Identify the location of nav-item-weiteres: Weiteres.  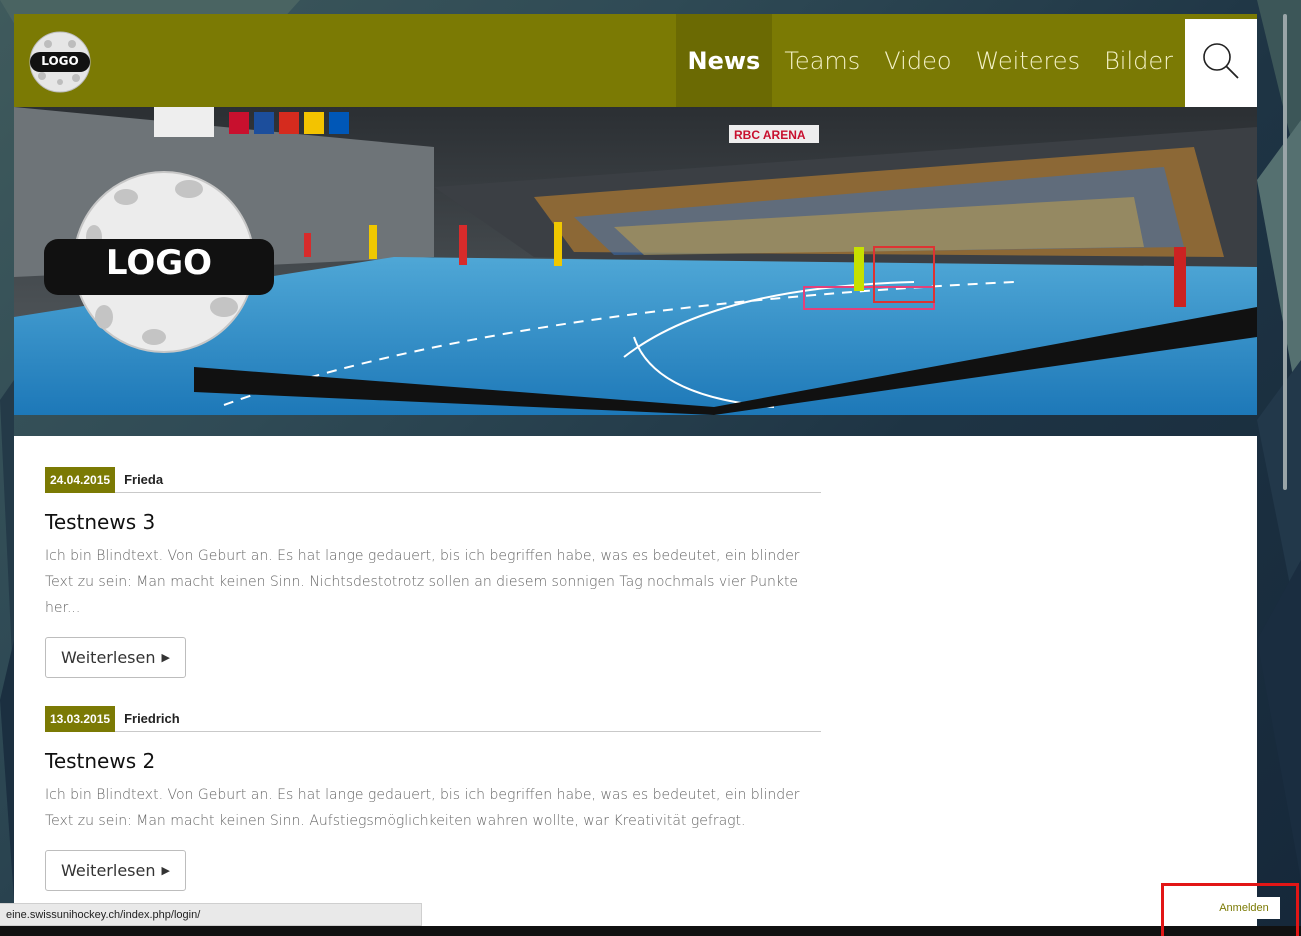
(1028, 60).